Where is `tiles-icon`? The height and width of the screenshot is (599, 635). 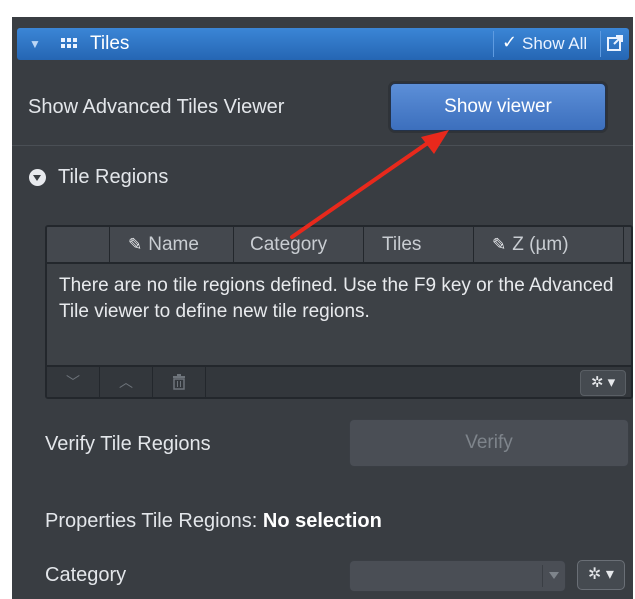 tiles-icon is located at coordinates (69, 43).